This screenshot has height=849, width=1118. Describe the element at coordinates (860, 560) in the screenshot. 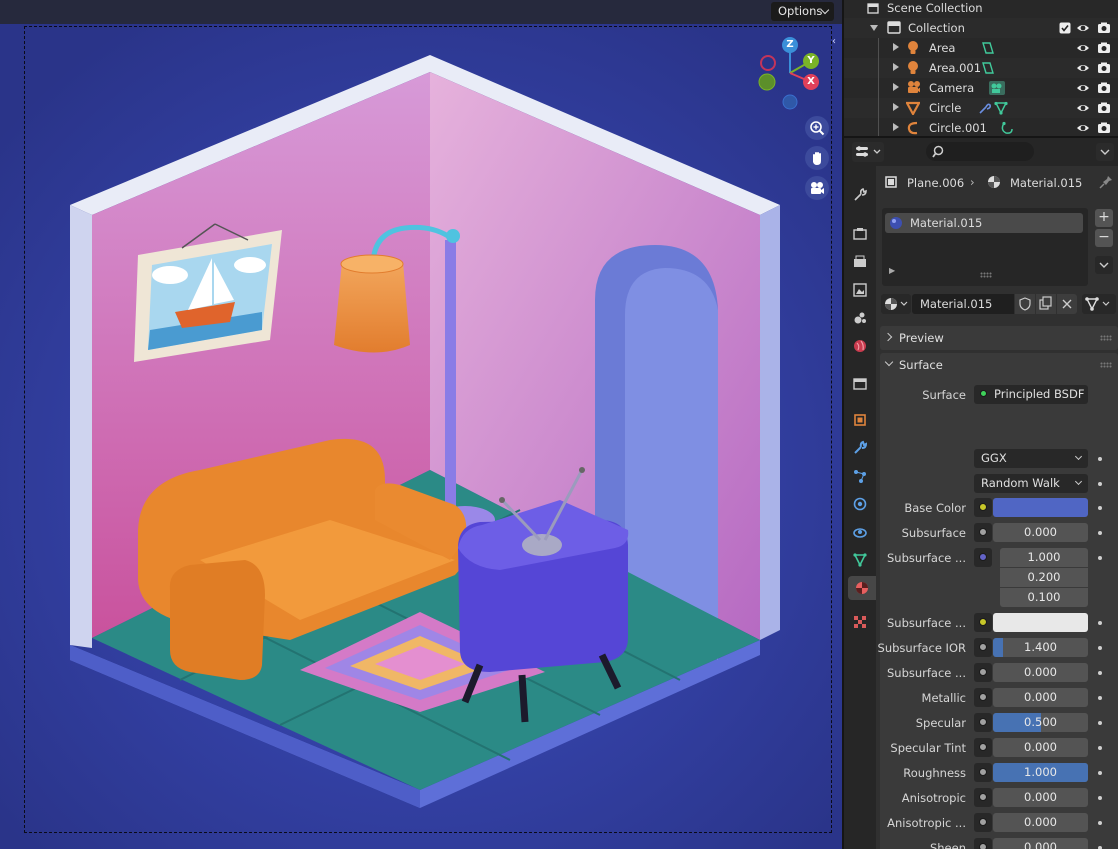

I see `tab-data` at that location.